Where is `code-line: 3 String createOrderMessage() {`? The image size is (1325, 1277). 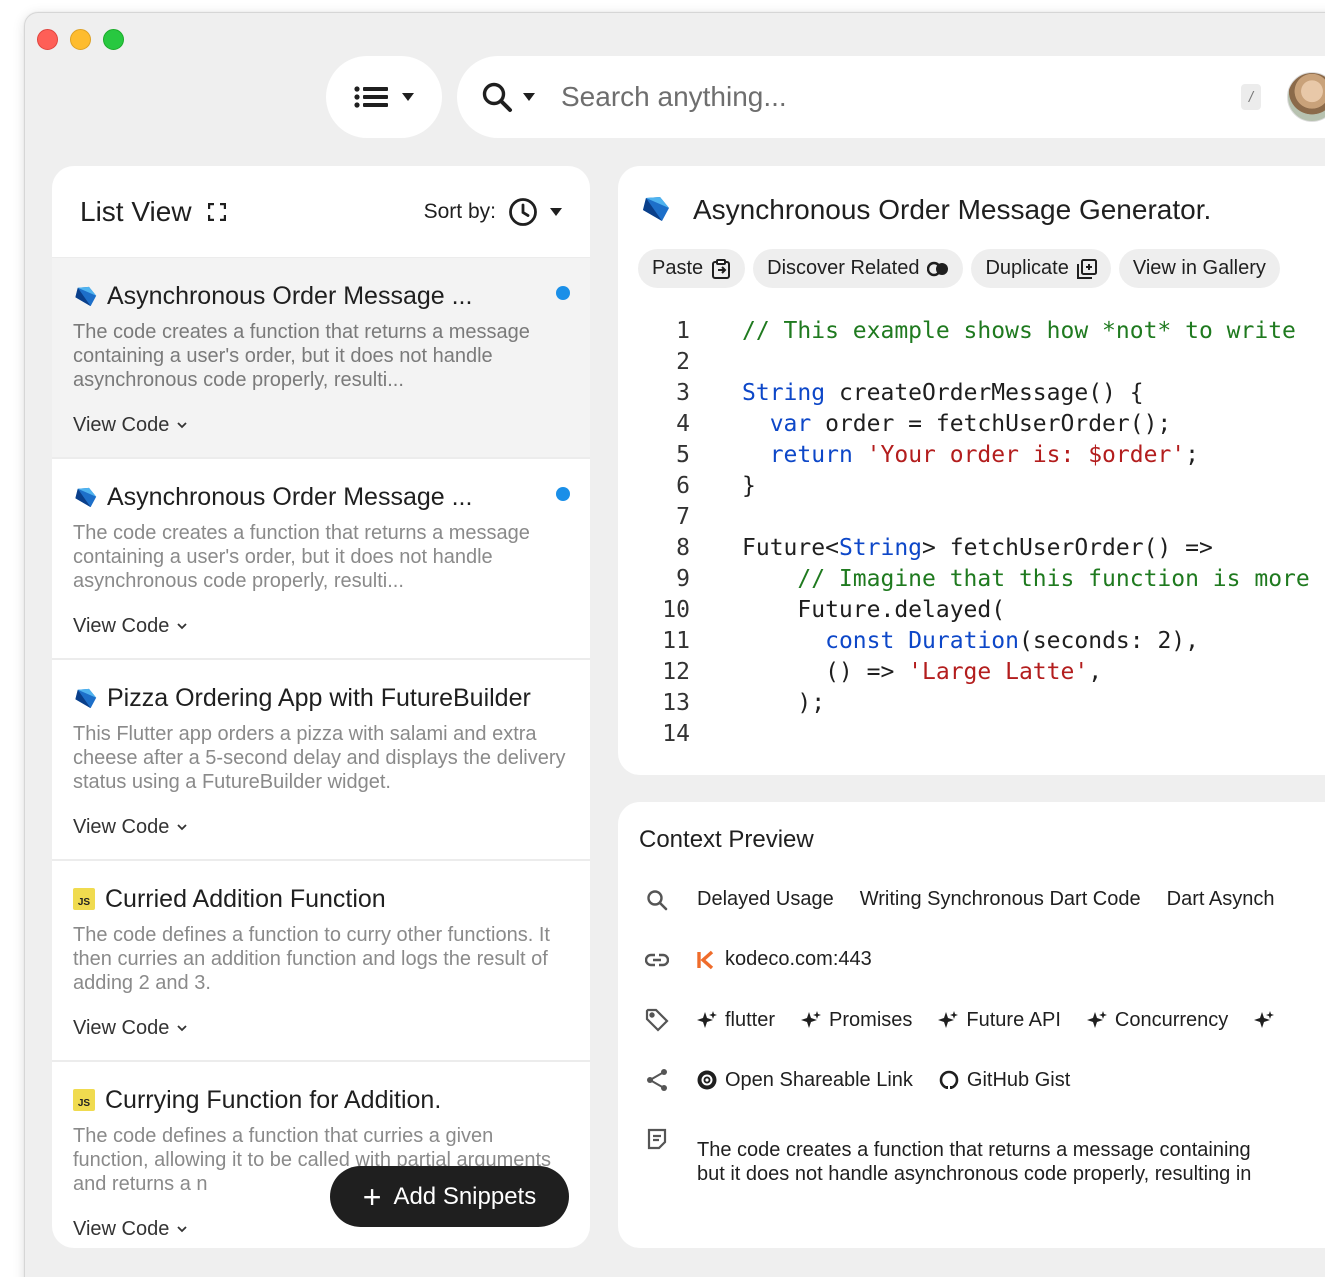 code-line: 3 String createOrderMessage() { is located at coordinates (964, 393).